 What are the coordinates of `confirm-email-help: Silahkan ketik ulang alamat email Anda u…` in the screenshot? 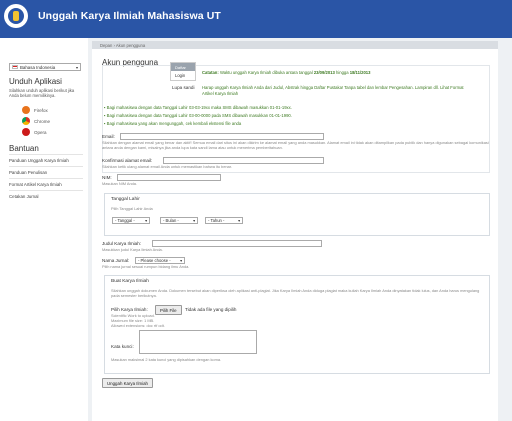 It's located at (167, 166).